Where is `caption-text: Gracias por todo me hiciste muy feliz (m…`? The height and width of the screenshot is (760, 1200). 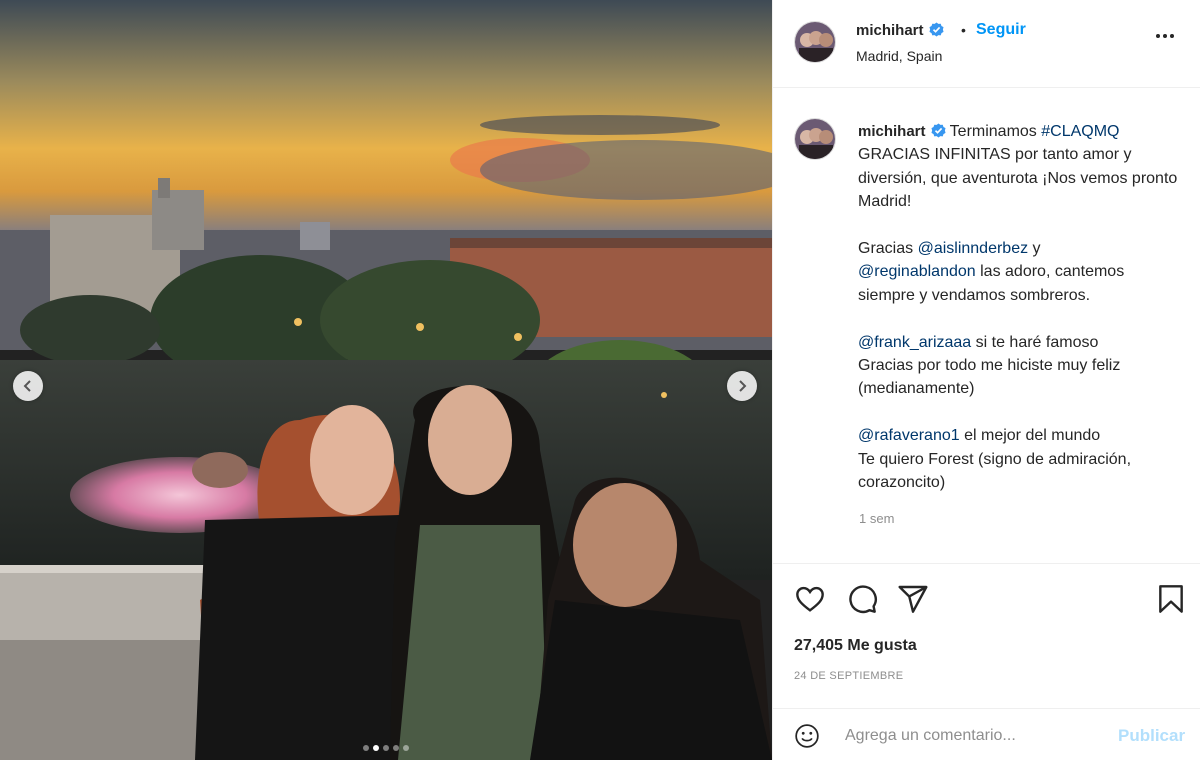
caption-text: Gracias por todo me hiciste muy feliz (m… is located at coordinates (989, 377).